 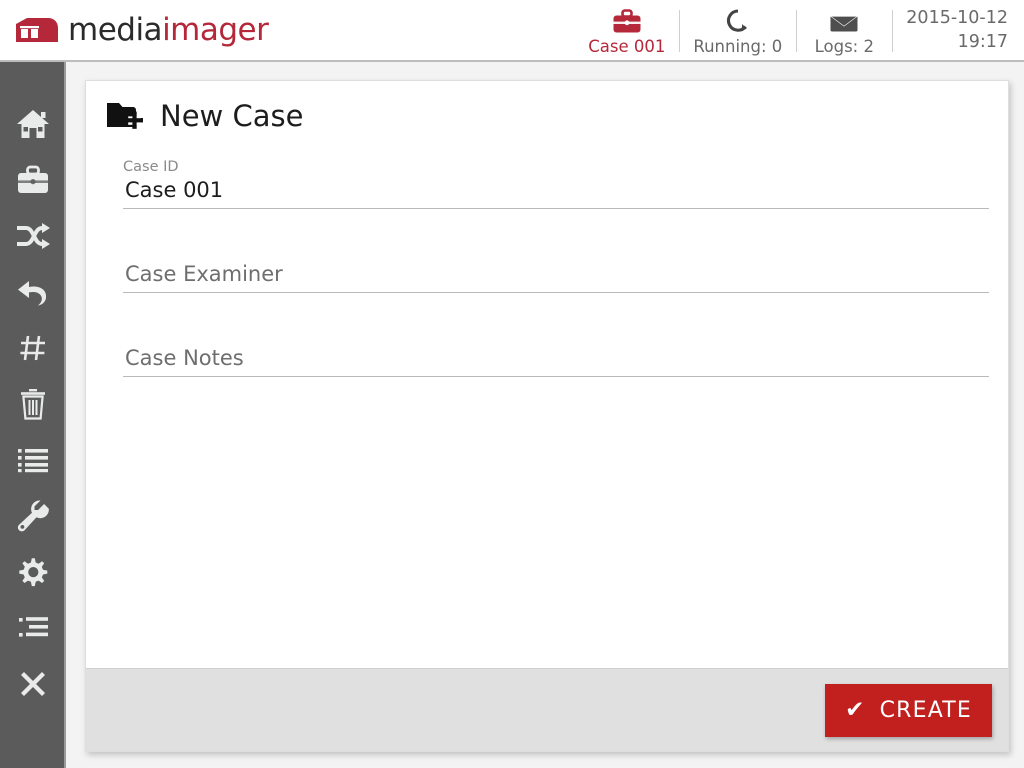 I want to click on hash-icon, so click(x=33, y=348).